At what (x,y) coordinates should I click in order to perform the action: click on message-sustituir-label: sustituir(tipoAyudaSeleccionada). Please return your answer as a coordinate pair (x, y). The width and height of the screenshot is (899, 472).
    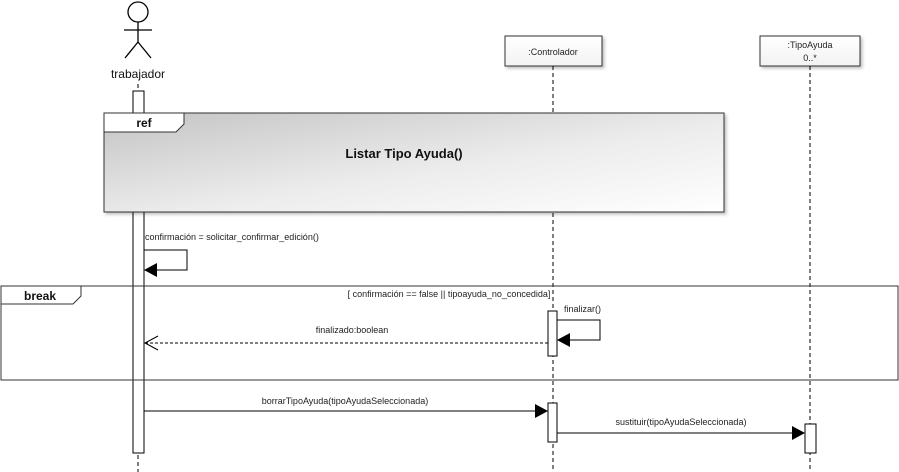
    Looking at the image, I should click on (681, 422).